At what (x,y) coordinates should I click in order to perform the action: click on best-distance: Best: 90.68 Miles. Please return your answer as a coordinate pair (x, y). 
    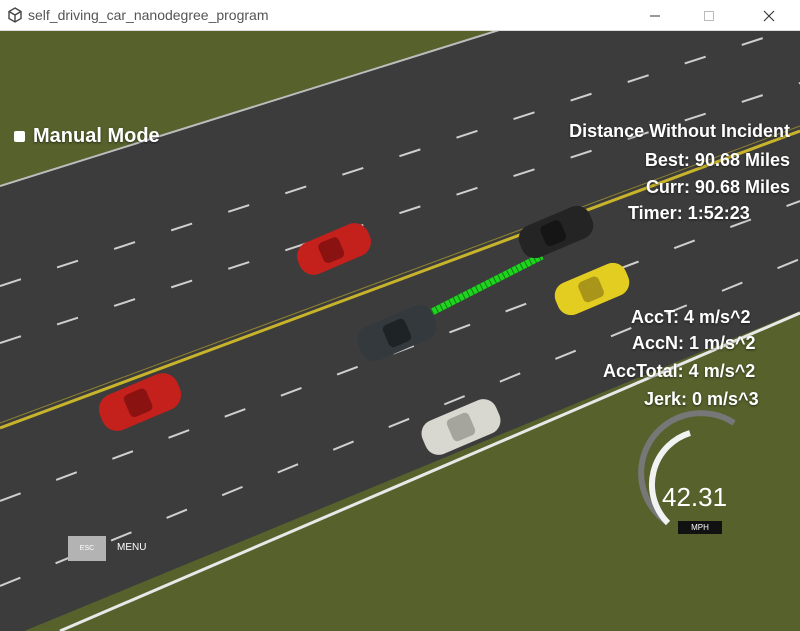
    Looking at the image, I should click on (717, 160).